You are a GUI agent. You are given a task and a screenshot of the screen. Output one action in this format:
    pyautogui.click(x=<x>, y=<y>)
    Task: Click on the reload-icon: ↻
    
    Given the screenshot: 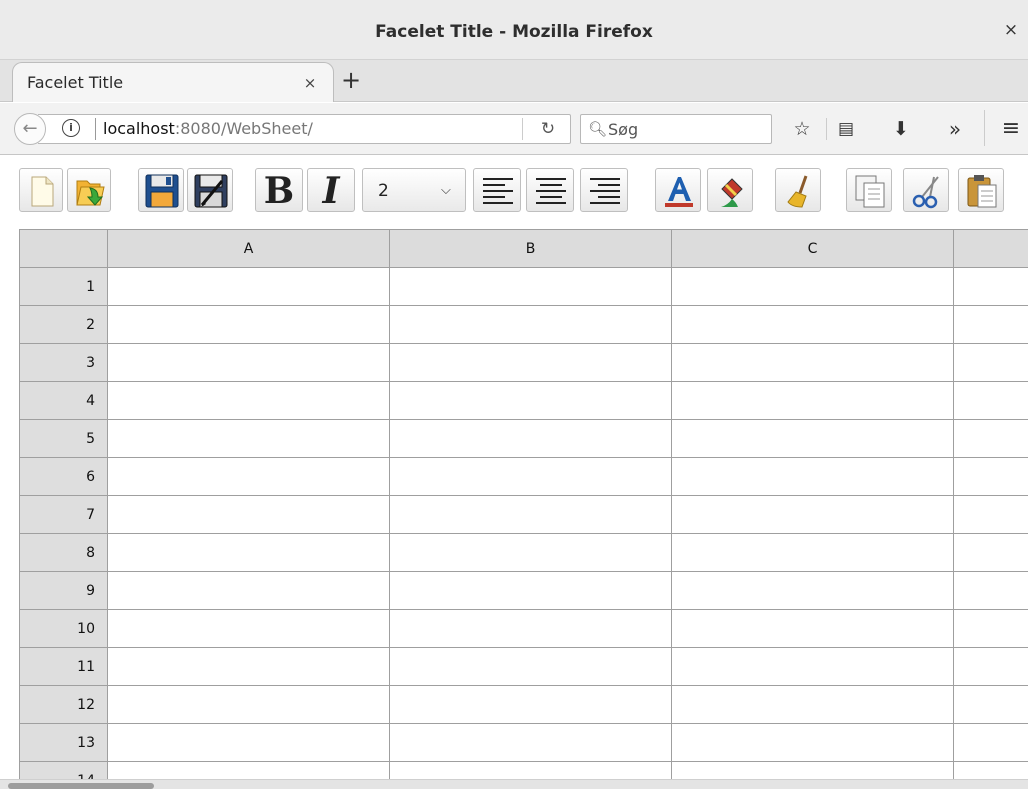 What is the action you would take?
    pyautogui.click(x=548, y=129)
    